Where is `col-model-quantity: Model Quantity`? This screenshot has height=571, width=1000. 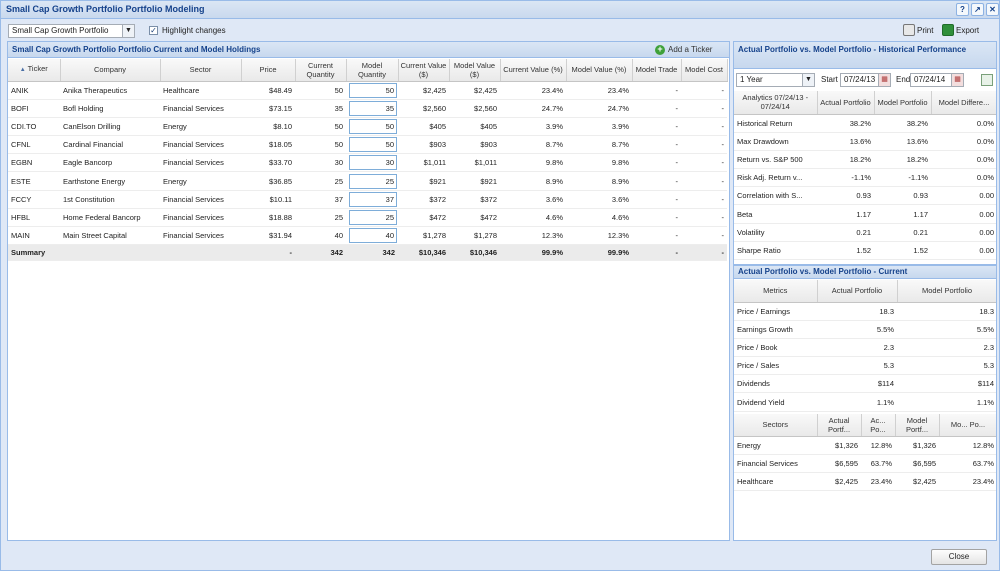 col-model-quantity: Model Quantity is located at coordinates (372, 70).